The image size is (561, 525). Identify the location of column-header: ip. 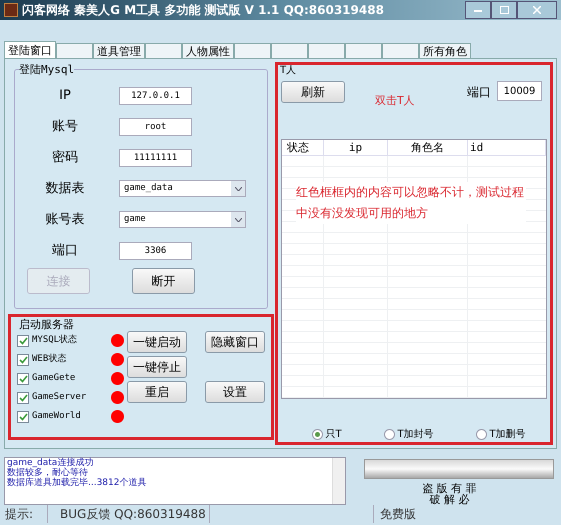
(356, 147).